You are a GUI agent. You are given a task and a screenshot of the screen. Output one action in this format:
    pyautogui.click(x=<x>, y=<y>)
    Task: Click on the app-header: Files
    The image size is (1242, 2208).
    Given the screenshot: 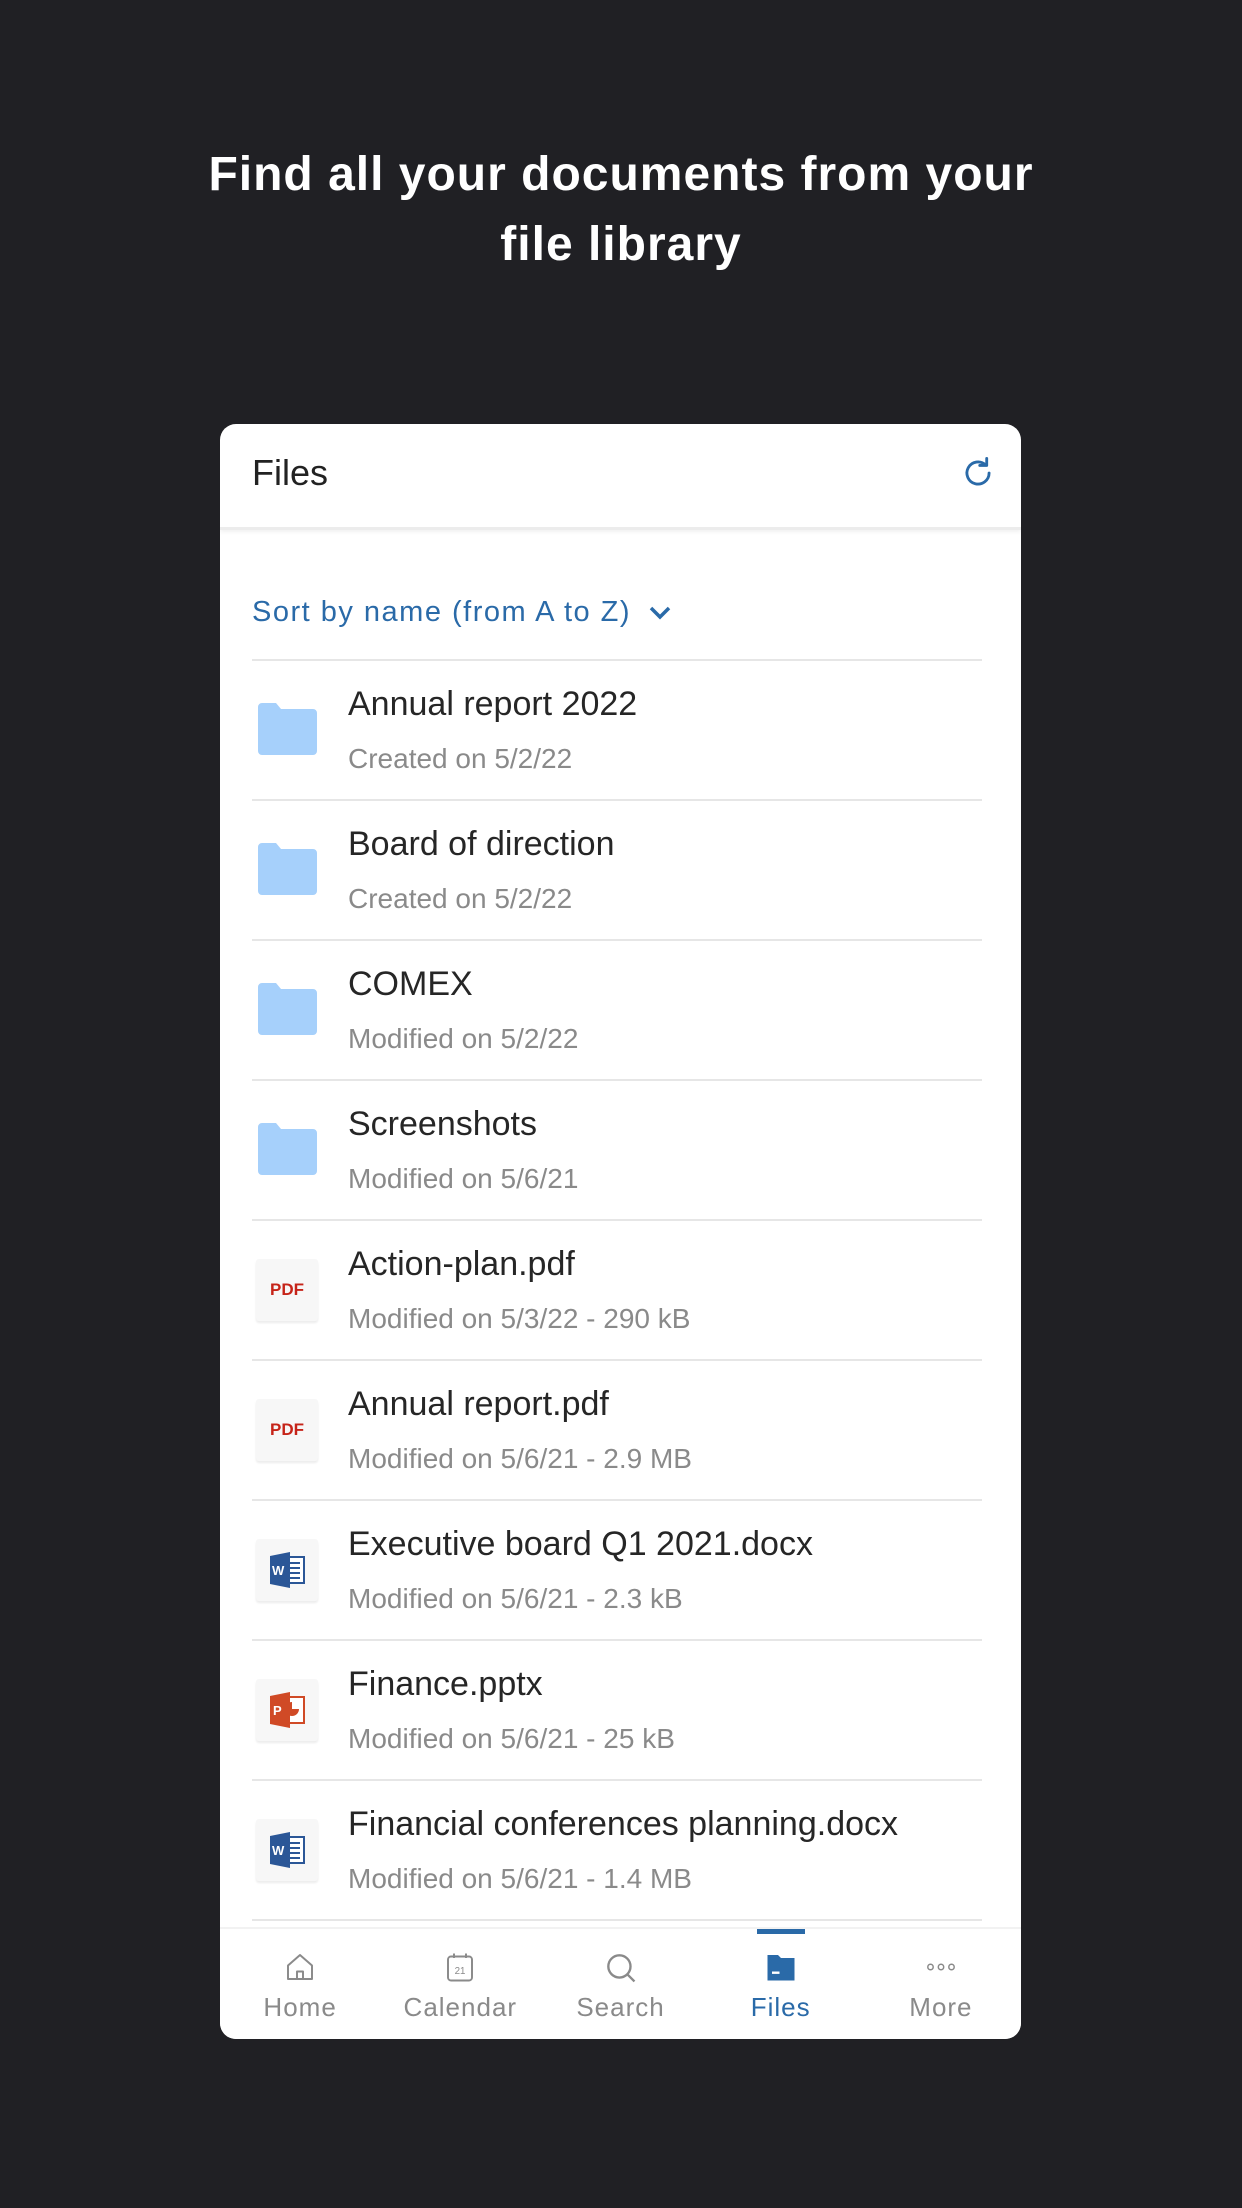 What is the action you would take?
    pyautogui.click(x=620, y=477)
    